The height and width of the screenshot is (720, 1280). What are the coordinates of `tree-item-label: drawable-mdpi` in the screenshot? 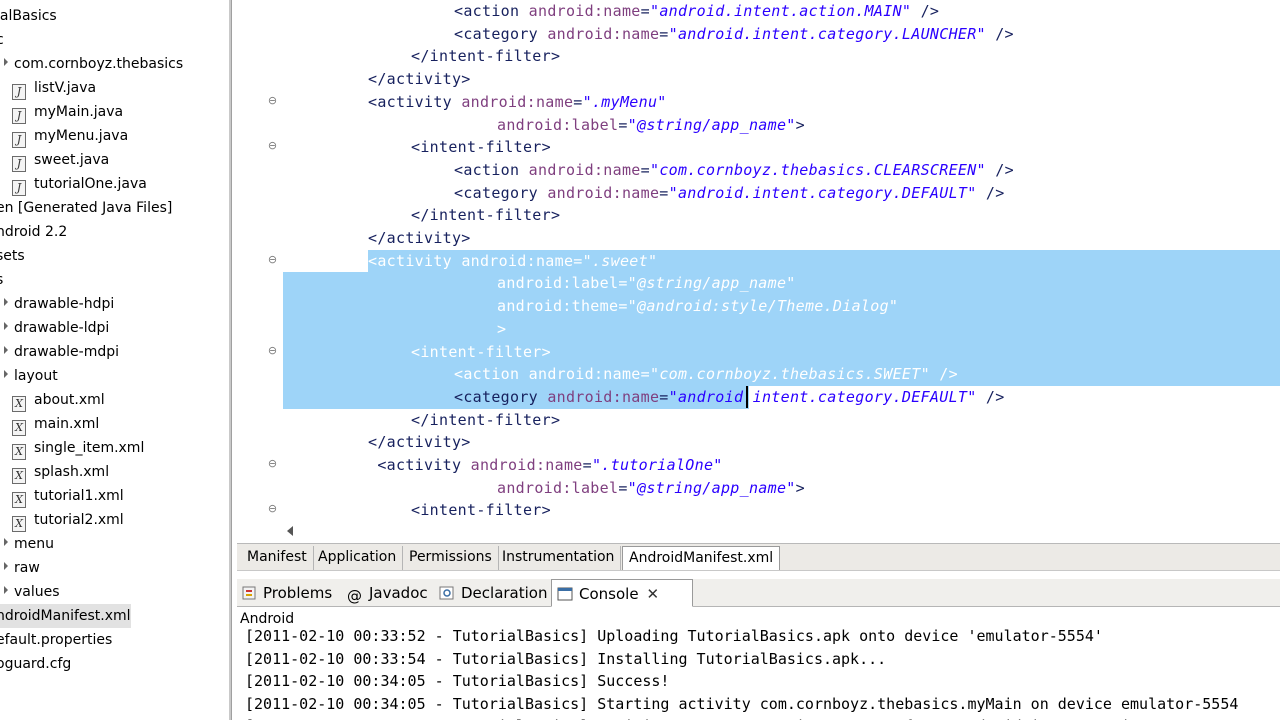 It's located at (66, 352).